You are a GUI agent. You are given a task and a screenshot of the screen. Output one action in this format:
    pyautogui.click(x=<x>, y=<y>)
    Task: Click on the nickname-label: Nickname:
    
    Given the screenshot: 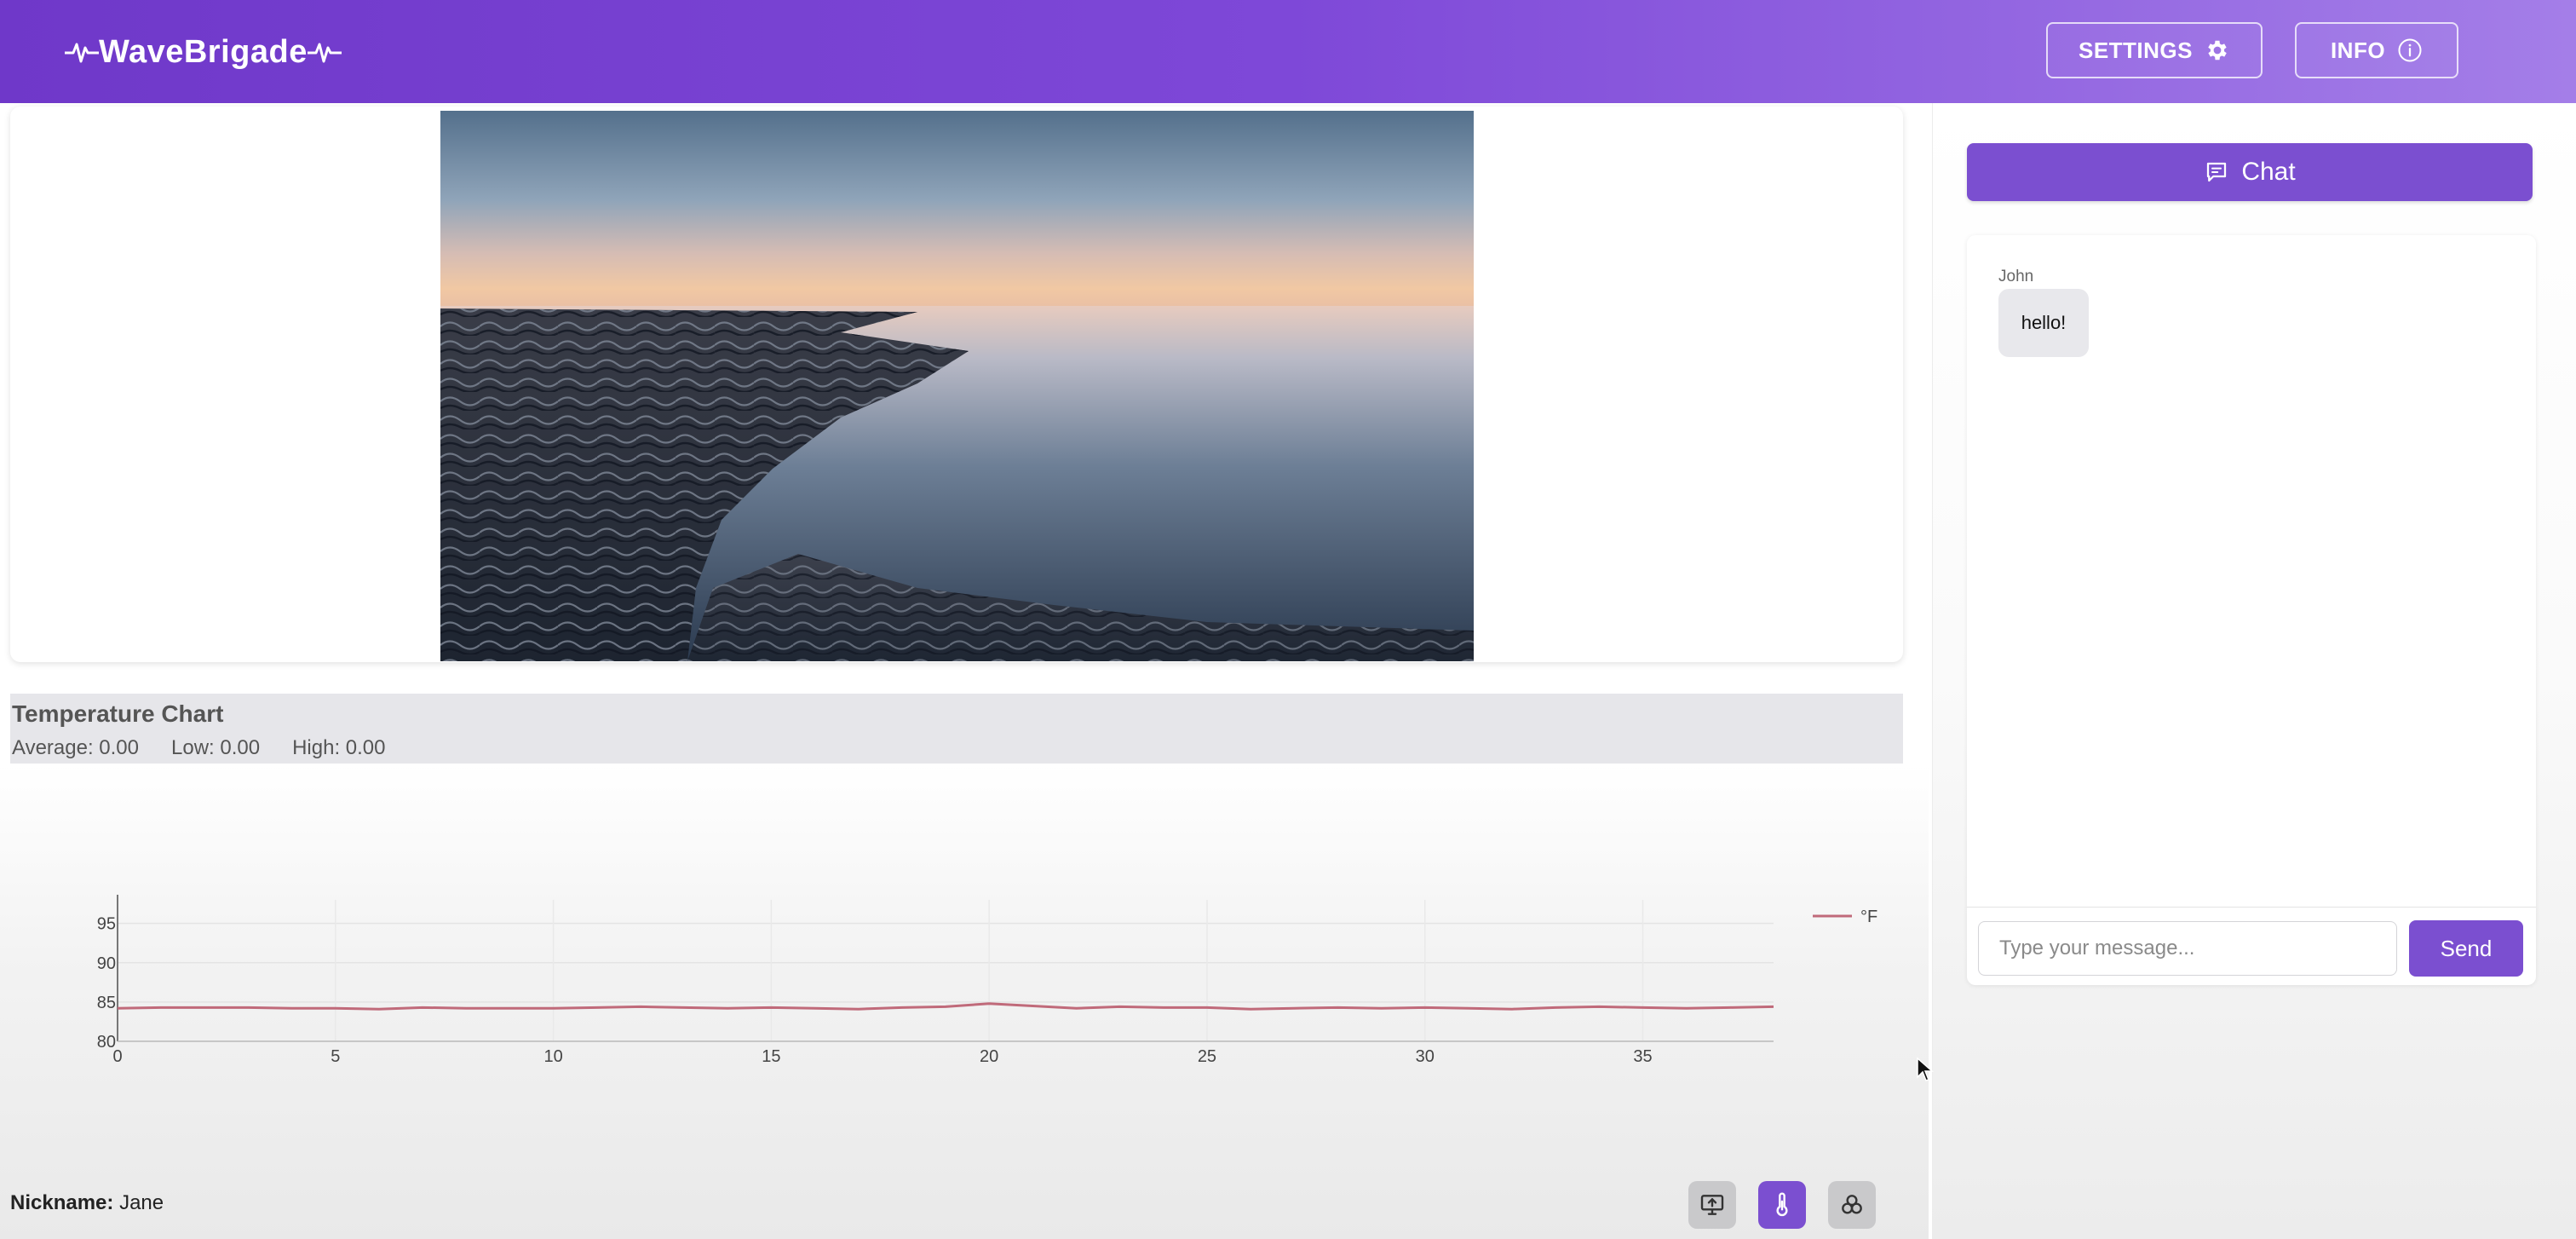 What is the action you would take?
    pyautogui.click(x=62, y=1202)
    